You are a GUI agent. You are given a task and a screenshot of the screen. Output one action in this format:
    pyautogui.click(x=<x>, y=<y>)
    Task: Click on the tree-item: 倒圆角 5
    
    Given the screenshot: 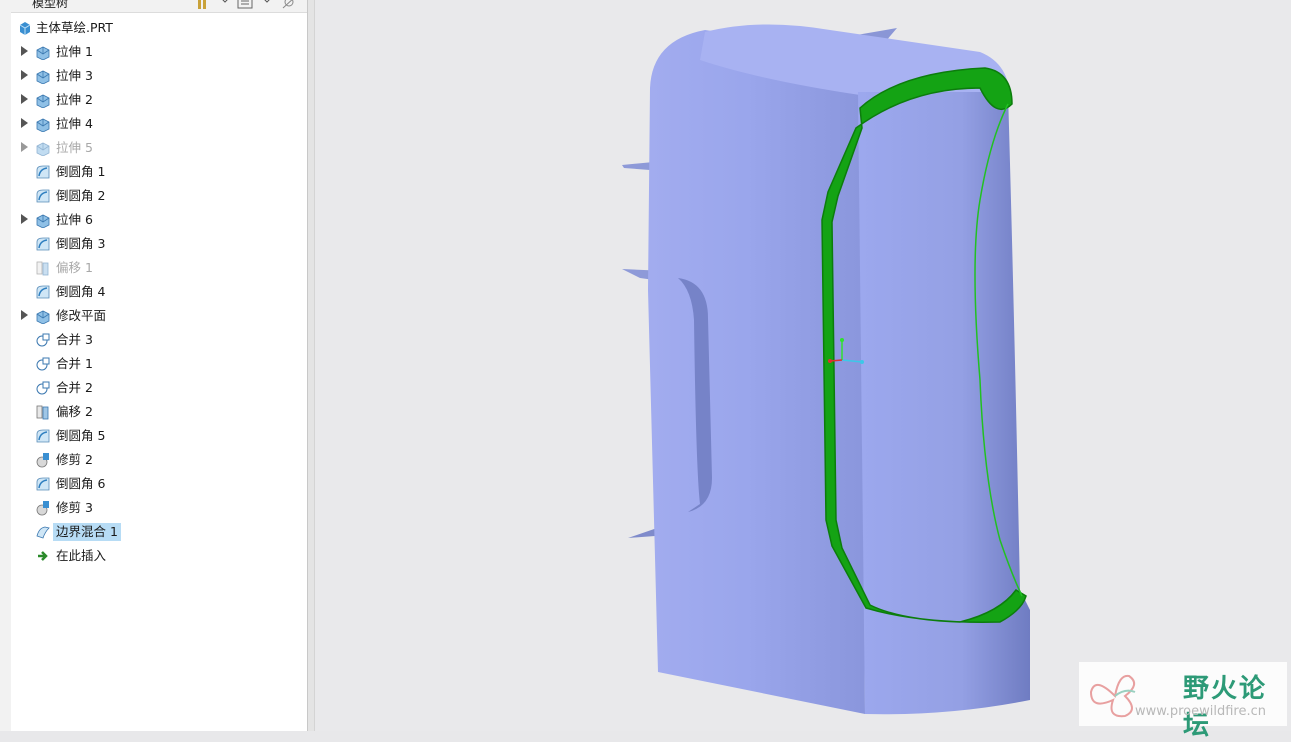 What is the action you would take?
    pyautogui.click(x=159, y=436)
    